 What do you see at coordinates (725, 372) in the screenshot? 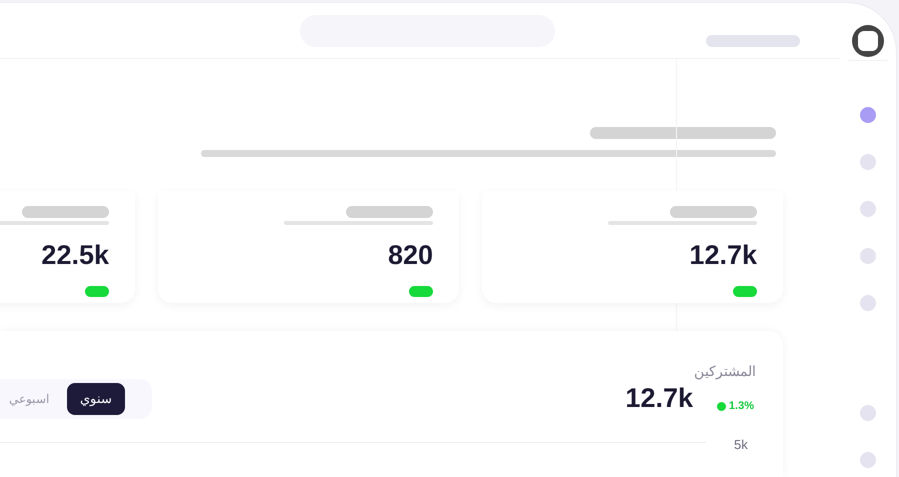
I see `card-title: المشتركين` at bounding box center [725, 372].